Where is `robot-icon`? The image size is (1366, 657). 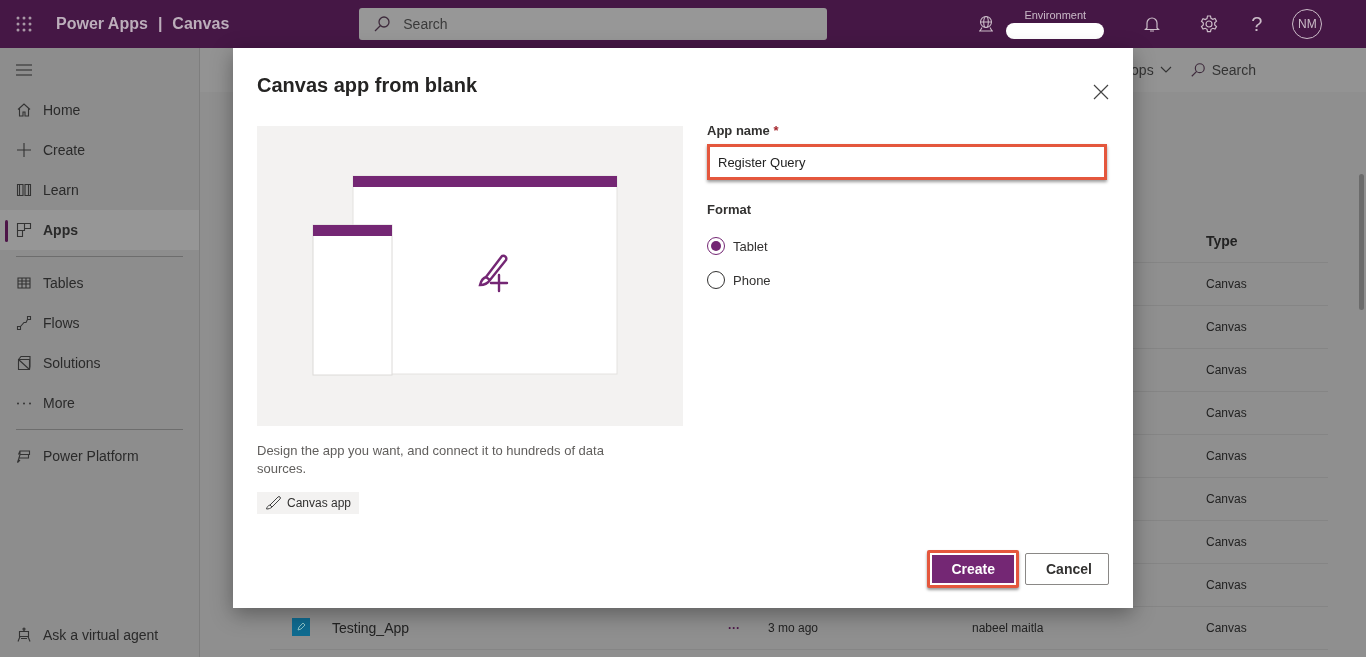 robot-icon is located at coordinates (24, 635).